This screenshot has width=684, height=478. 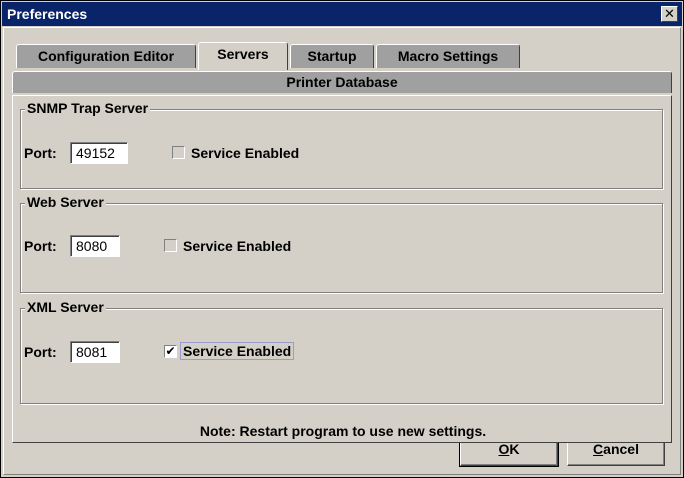 I want to click on snmp-service-enabled-checkbox, so click(x=178, y=152).